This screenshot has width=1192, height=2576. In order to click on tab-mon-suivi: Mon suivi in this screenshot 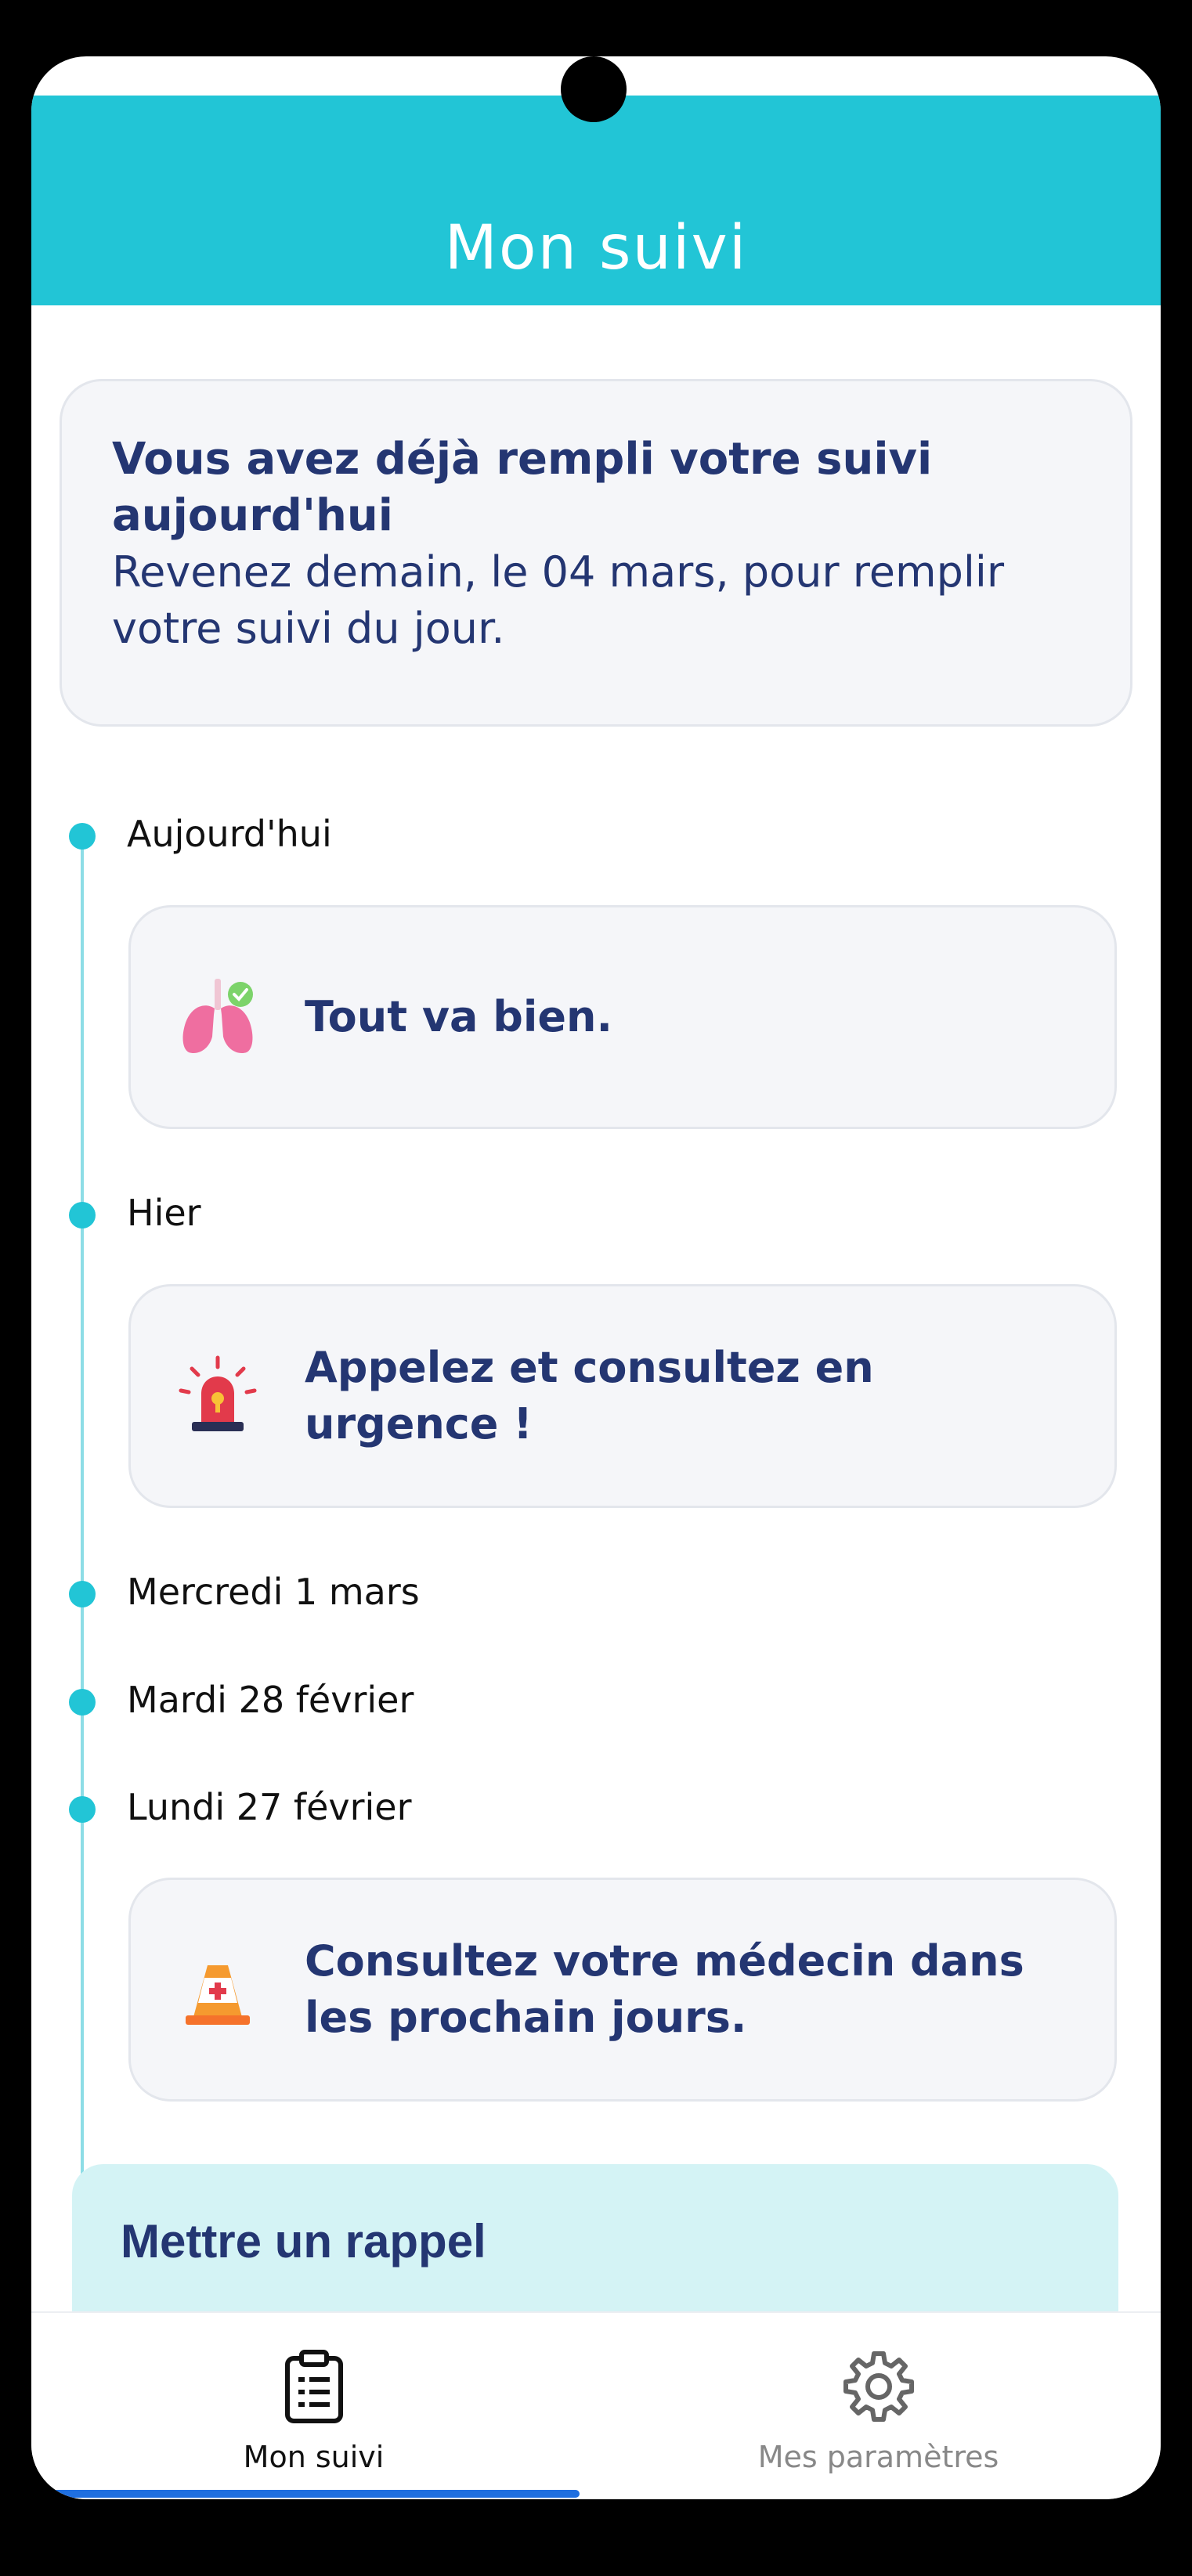, I will do `click(313, 2406)`.